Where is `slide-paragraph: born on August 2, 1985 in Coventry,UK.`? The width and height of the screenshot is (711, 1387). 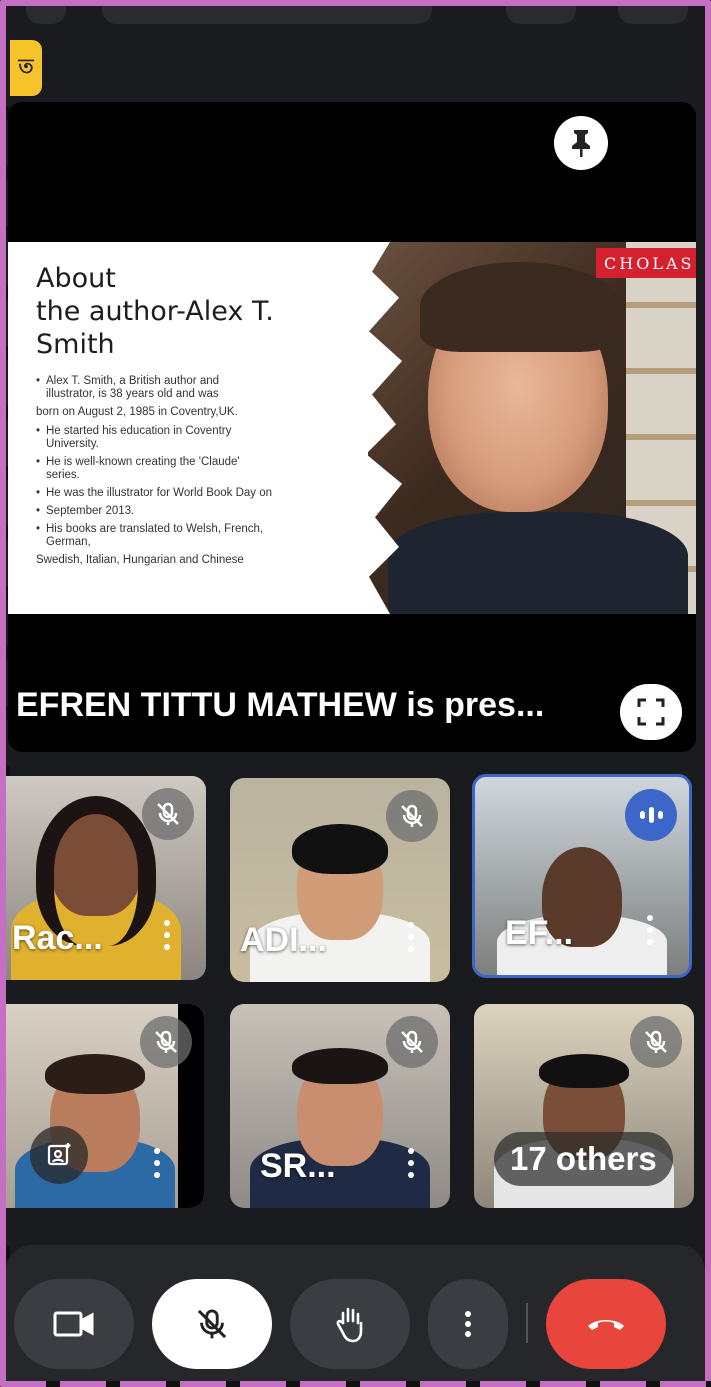 slide-paragraph: born on August 2, 1985 in Coventry,UK. is located at coordinates (137, 412).